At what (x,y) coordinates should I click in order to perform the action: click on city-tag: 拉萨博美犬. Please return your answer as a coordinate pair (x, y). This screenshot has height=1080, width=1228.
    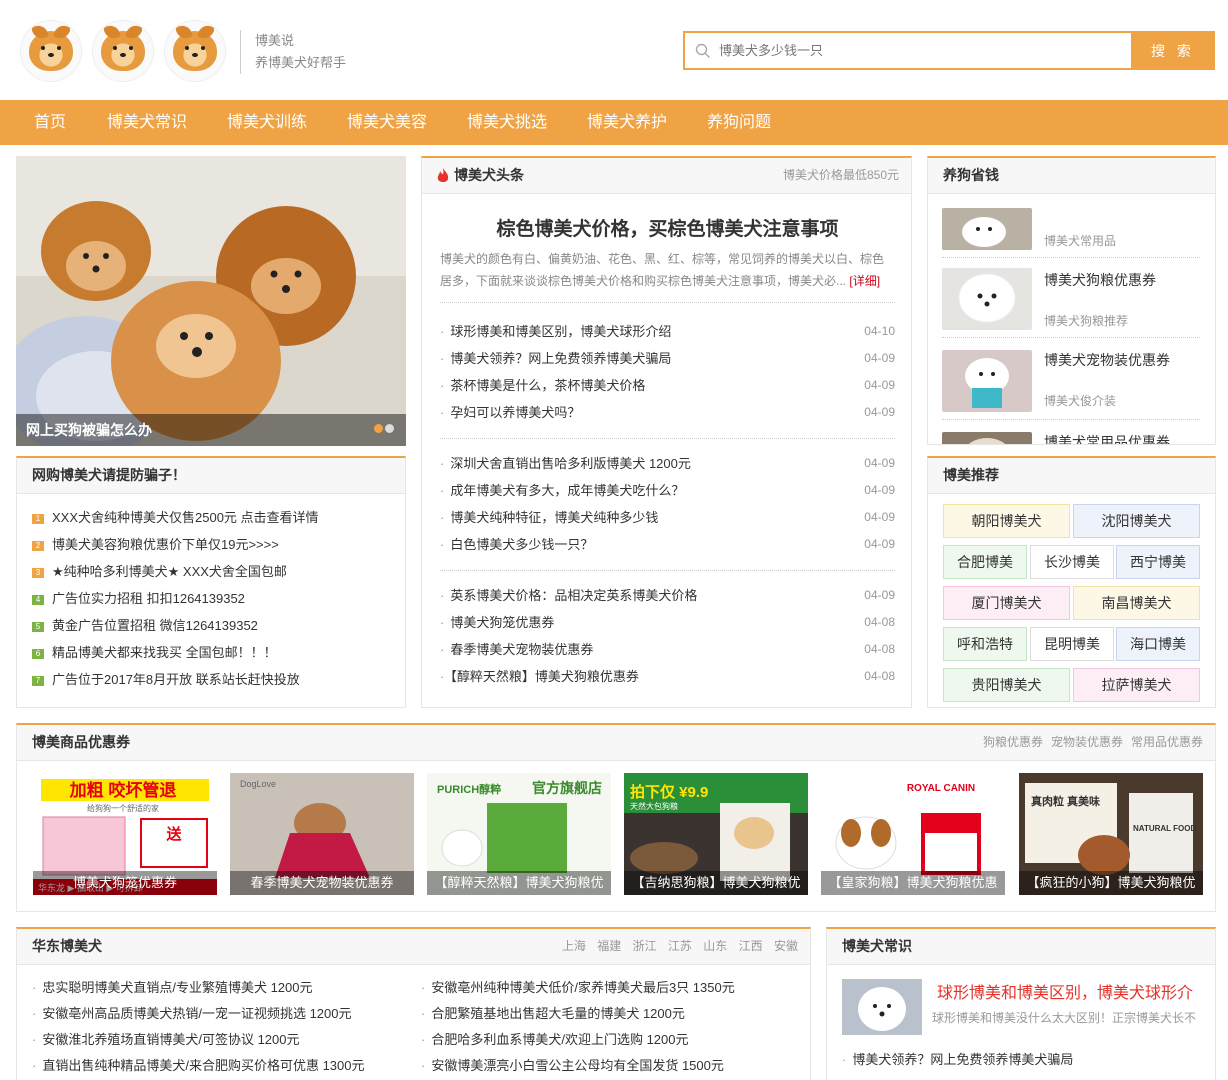
    Looking at the image, I should click on (1136, 685).